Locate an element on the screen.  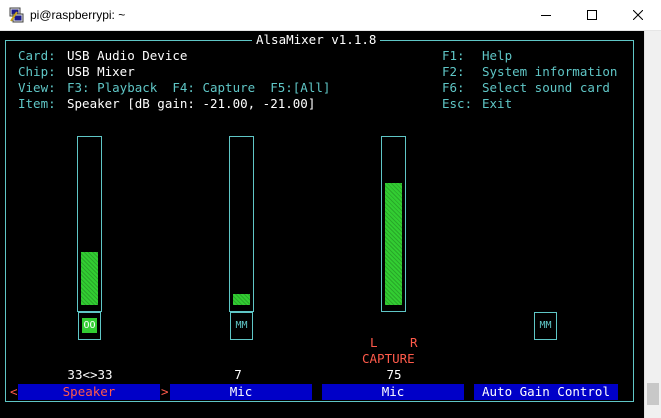
window-title: pi@raspberrypi: ~ is located at coordinates (78, 15).